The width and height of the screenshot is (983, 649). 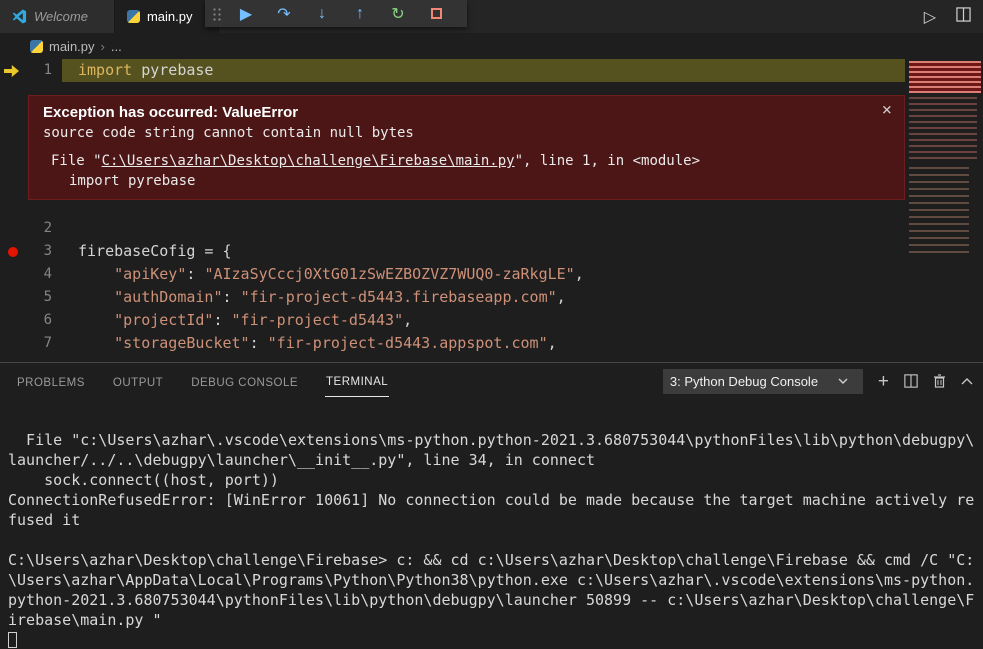 What do you see at coordinates (171, 112) in the screenshot?
I see `exception-title: Exception has occurred: ValueError` at bounding box center [171, 112].